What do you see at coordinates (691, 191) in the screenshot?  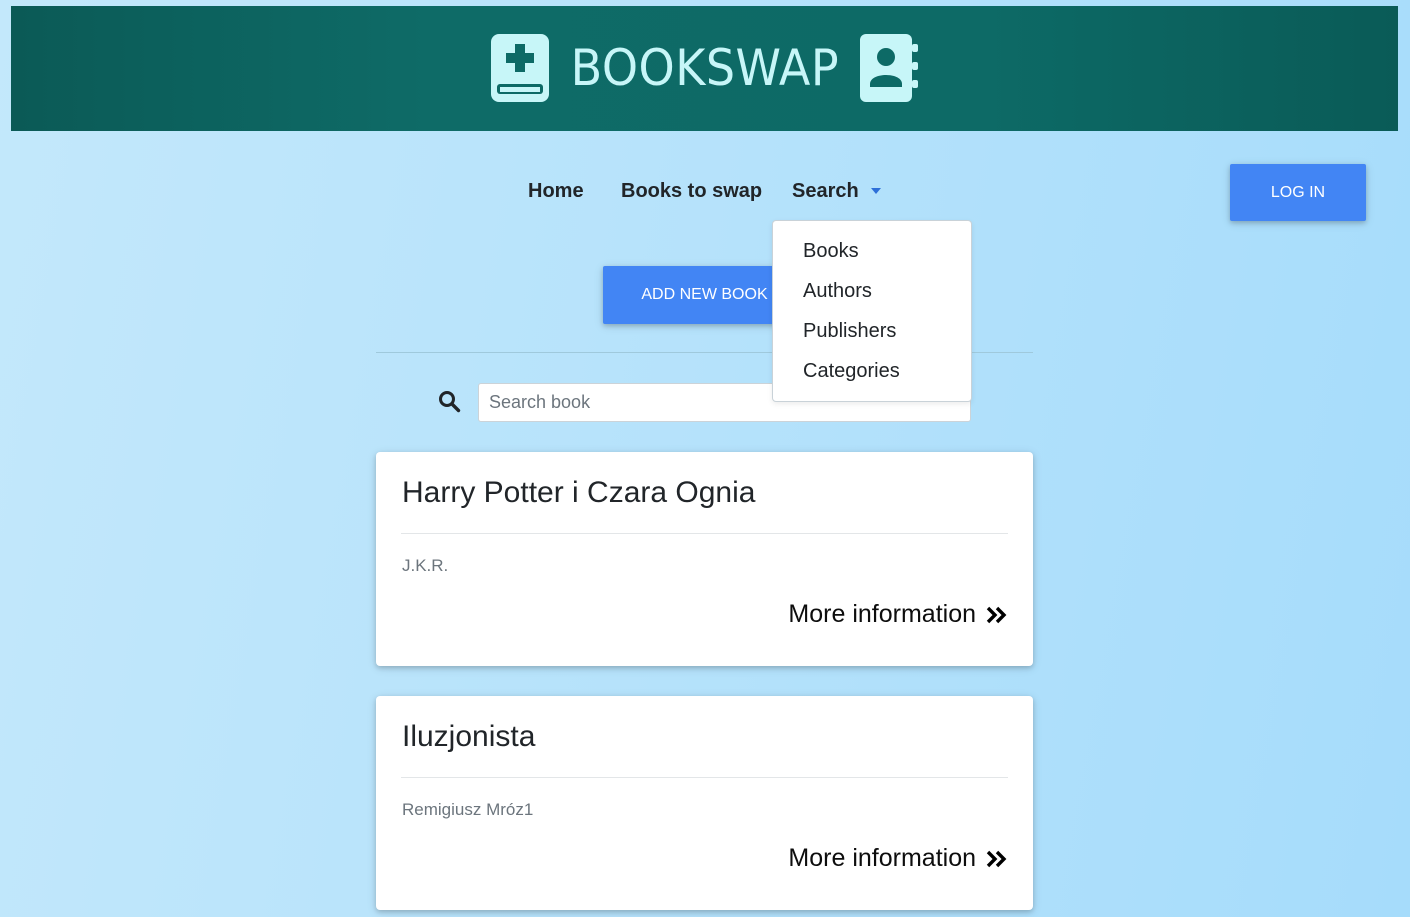 I see `nav-books-to-swap: Books to swap` at bounding box center [691, 191].